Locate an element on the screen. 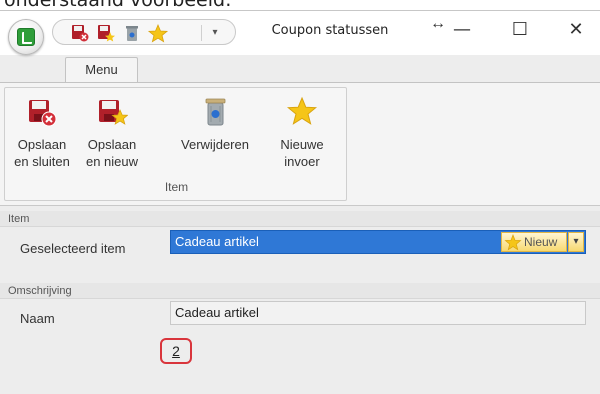 This screenshot has height=394, width=600. annotation-number: 2 is located at coordinates (176, 351).